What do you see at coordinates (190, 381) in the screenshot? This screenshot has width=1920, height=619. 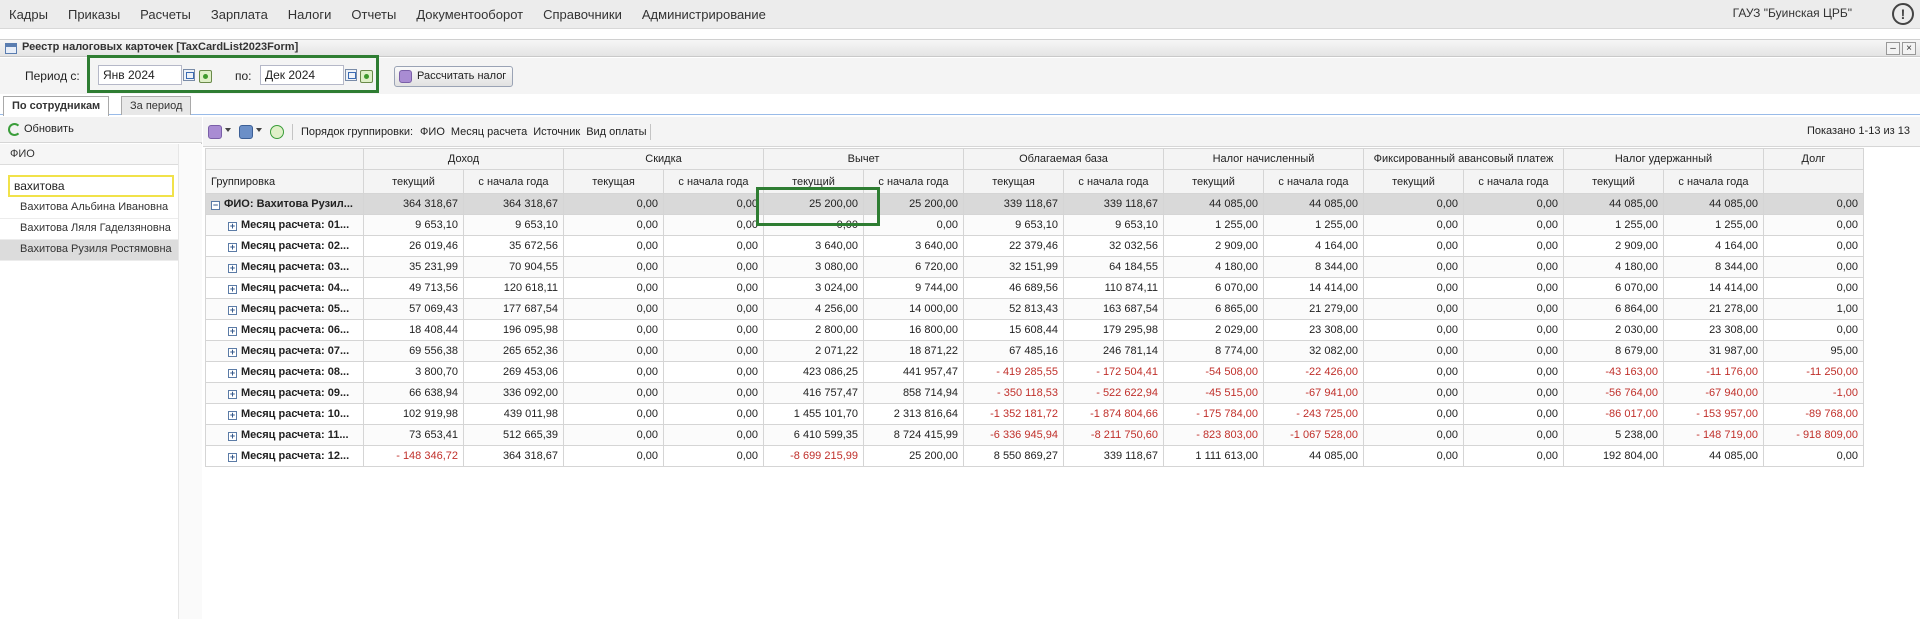 I see `employee-list-scrollbar` at bounding box center [190, 381].